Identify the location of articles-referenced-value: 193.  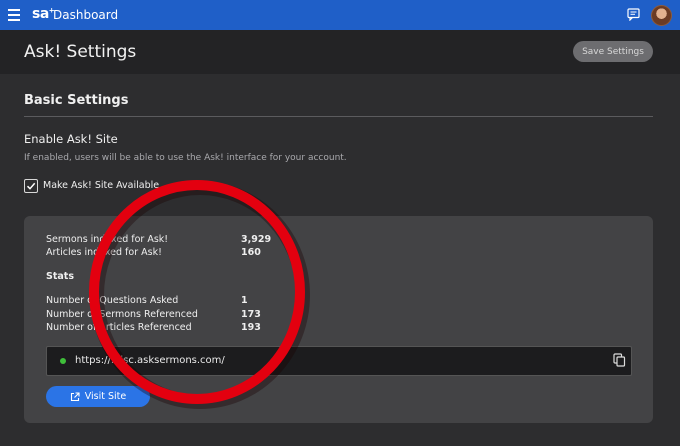
(251, 327).